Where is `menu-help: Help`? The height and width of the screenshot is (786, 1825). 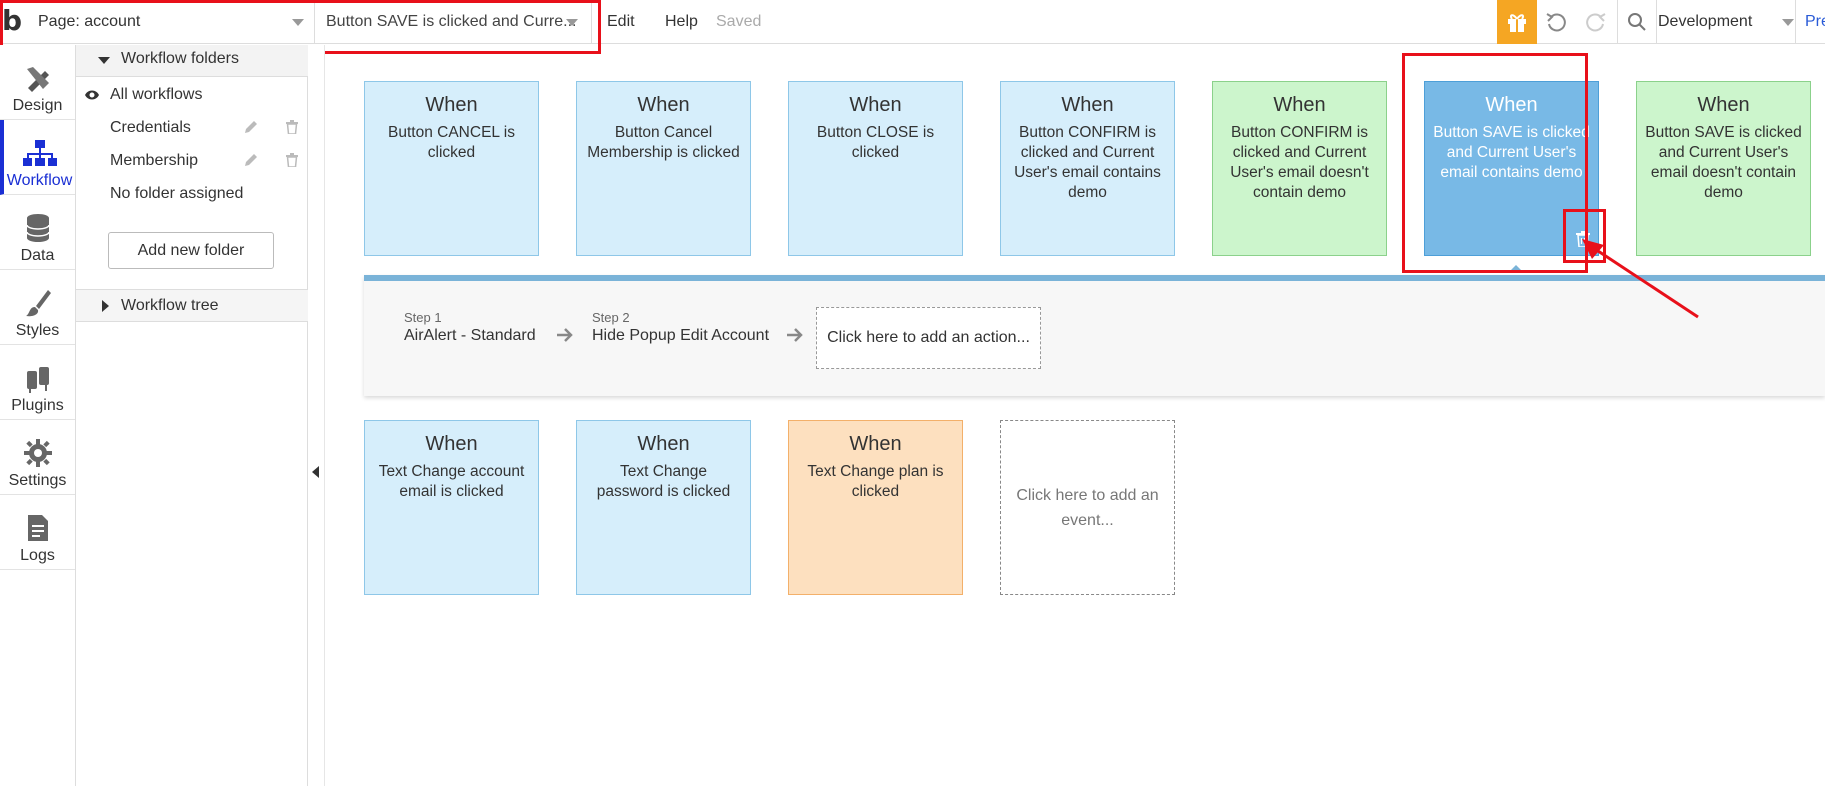 menu-help: Help is located at coordinates (681, 22).